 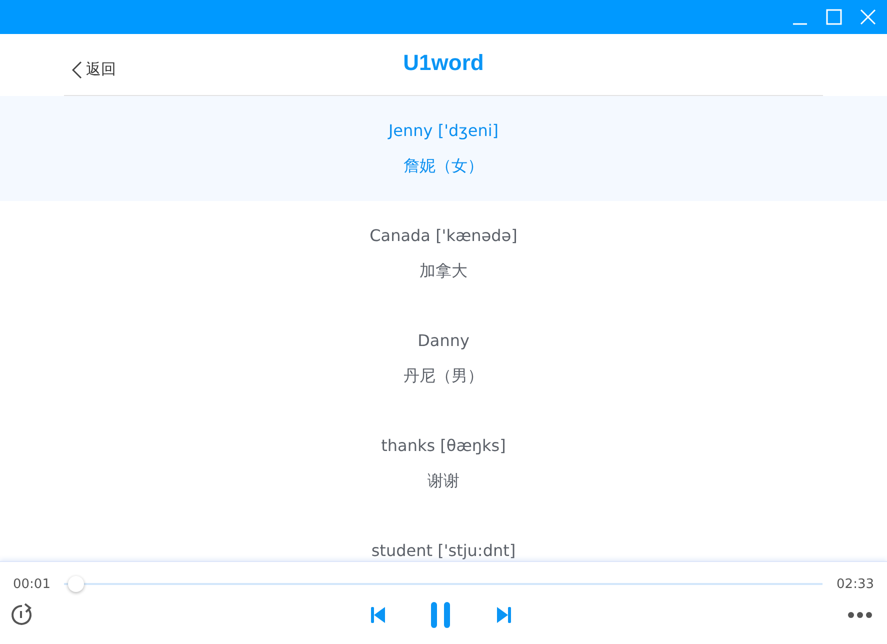 What do you see at coordinates (31, 584) in the screenshot?
I see `elapsed-time: 00:01` at bounding box center [31, 584].